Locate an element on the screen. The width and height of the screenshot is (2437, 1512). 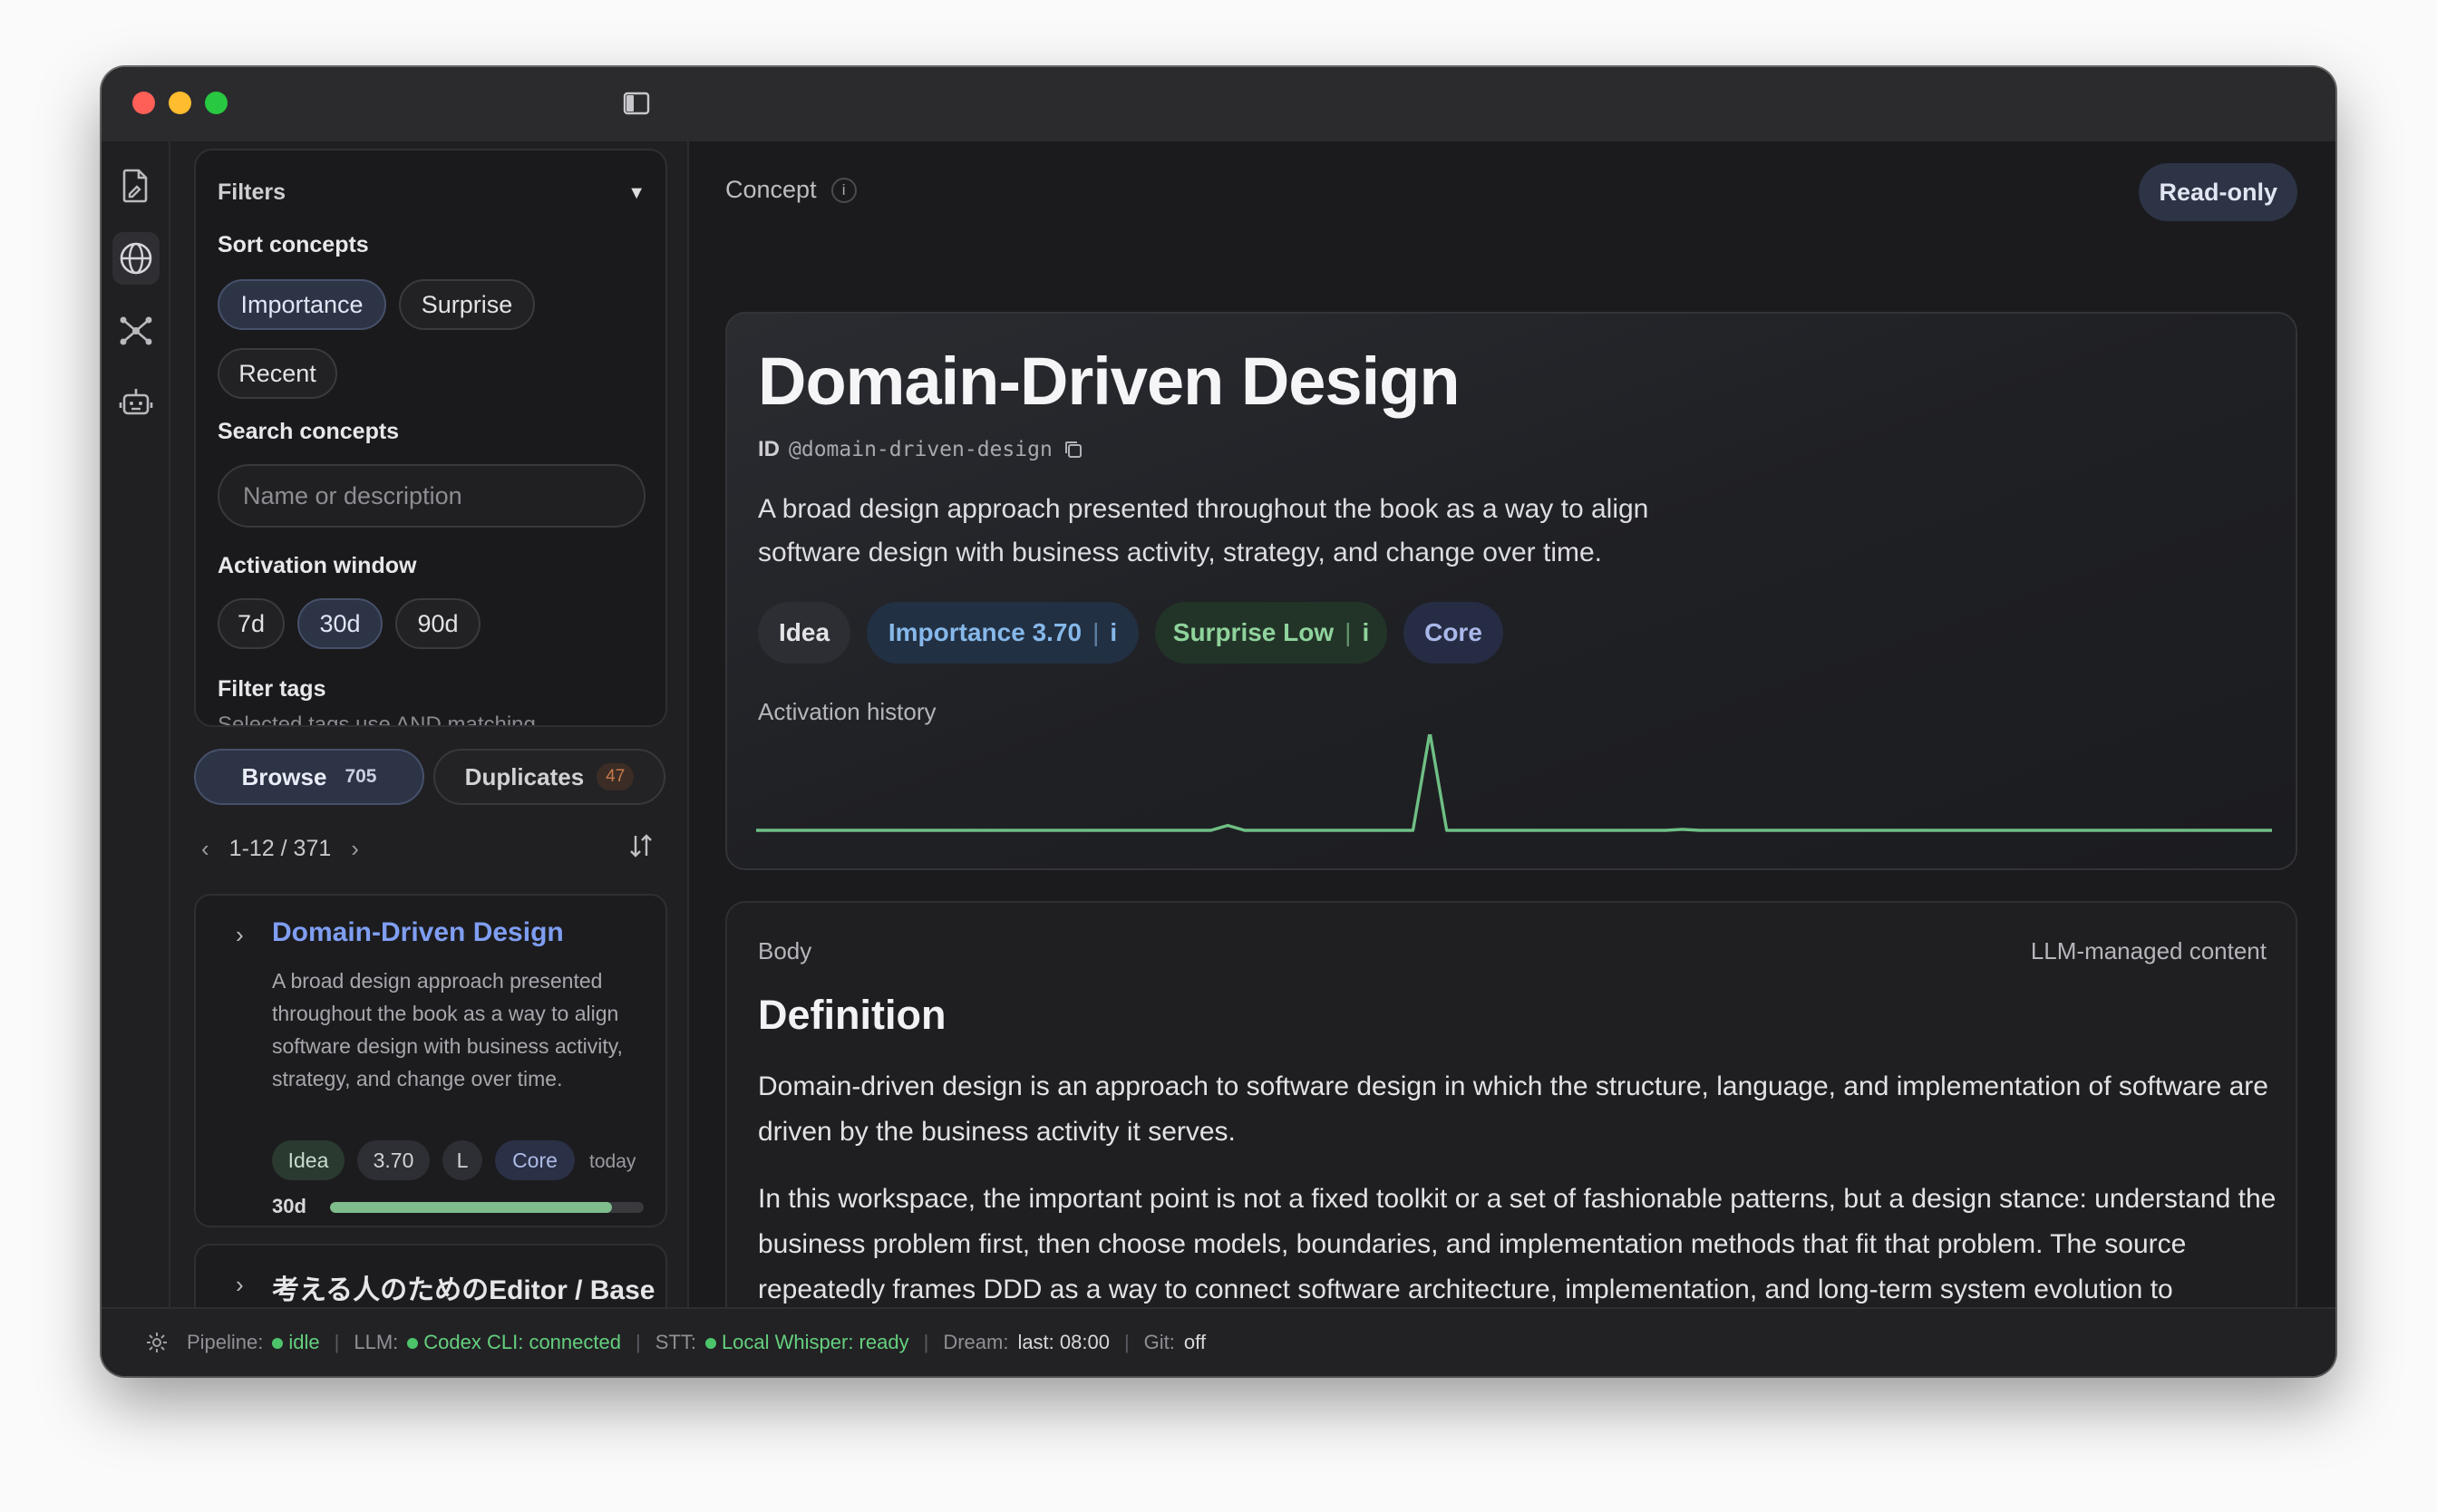
graph-nodes-icon is located at coordinates (136, 331).